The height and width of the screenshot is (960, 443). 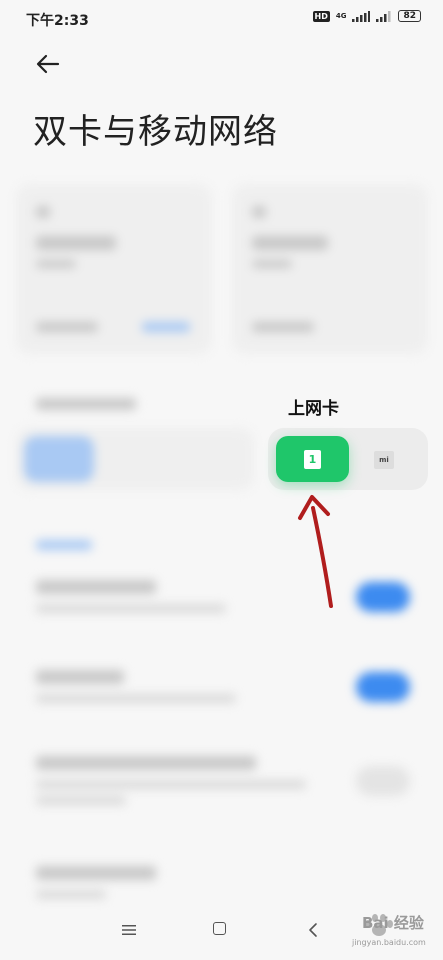 I want to click on data-sim-label: 上网卡, so click(x=313, y=409).